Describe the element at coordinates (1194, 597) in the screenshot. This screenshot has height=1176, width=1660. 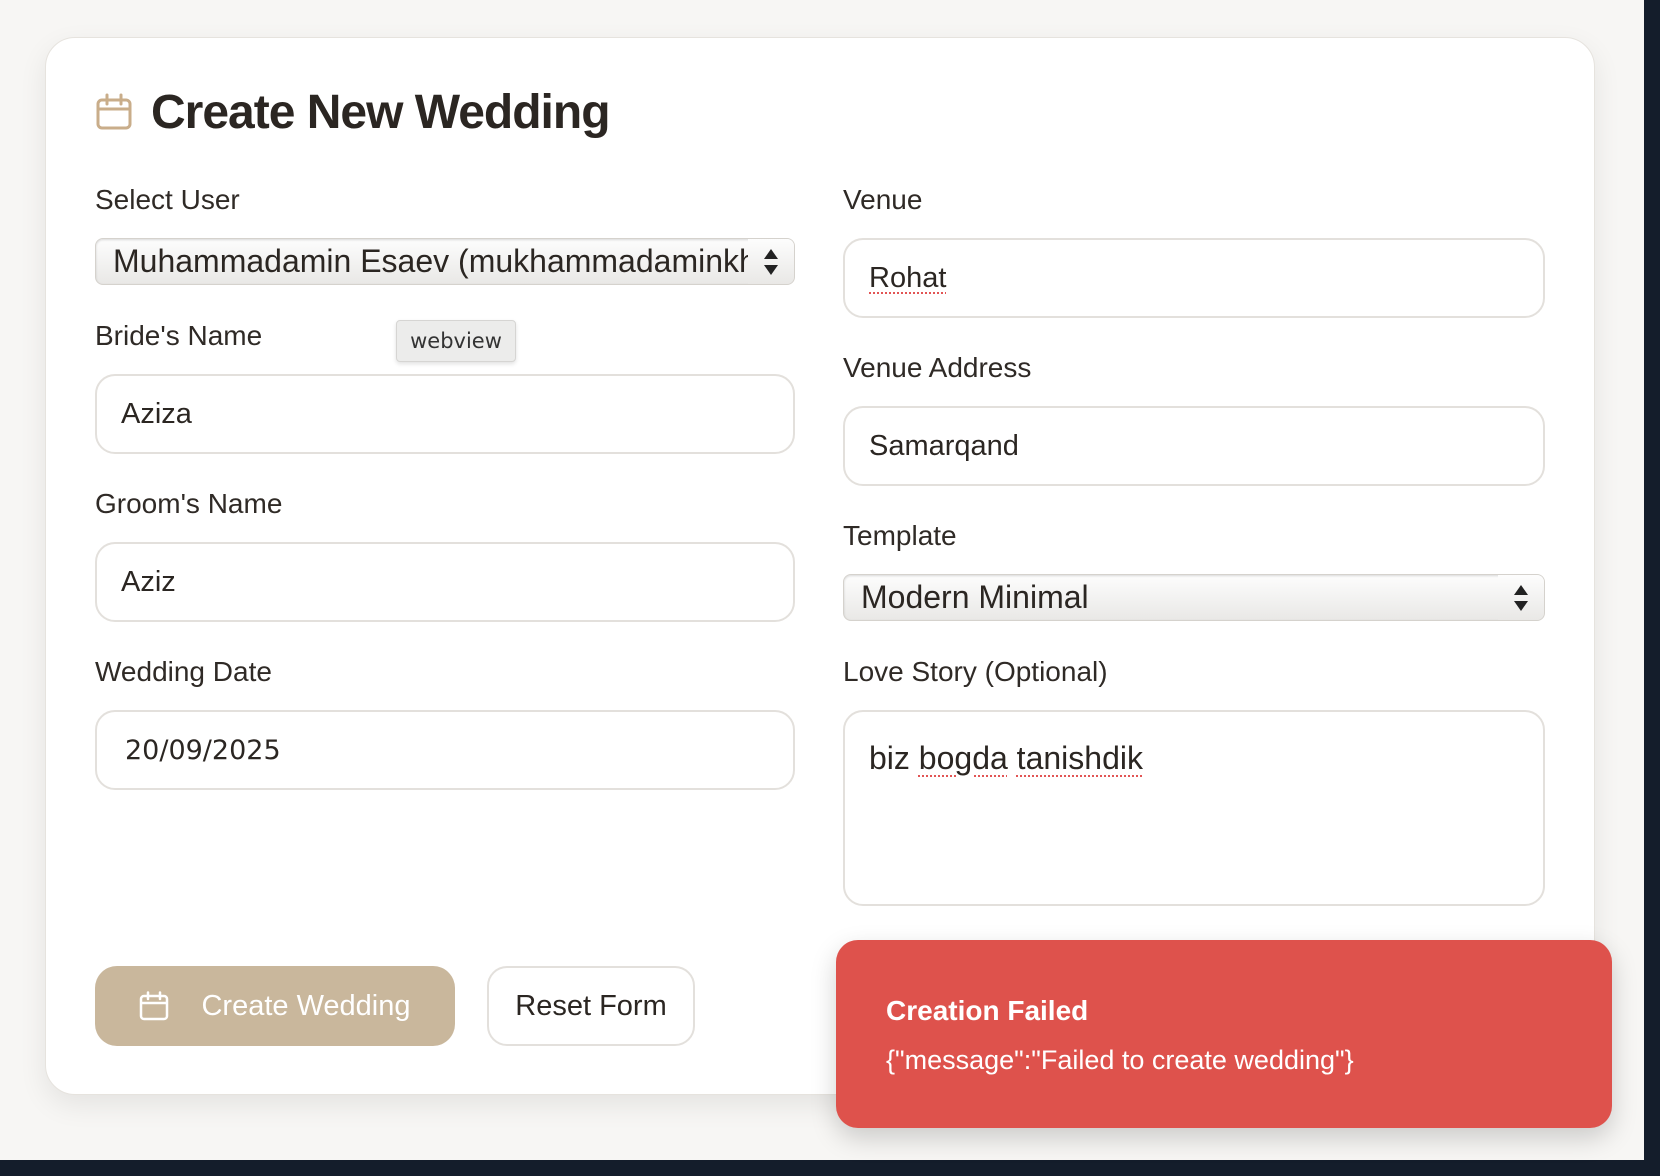
I see `template-dropdown: Modern Minimal` at that location.